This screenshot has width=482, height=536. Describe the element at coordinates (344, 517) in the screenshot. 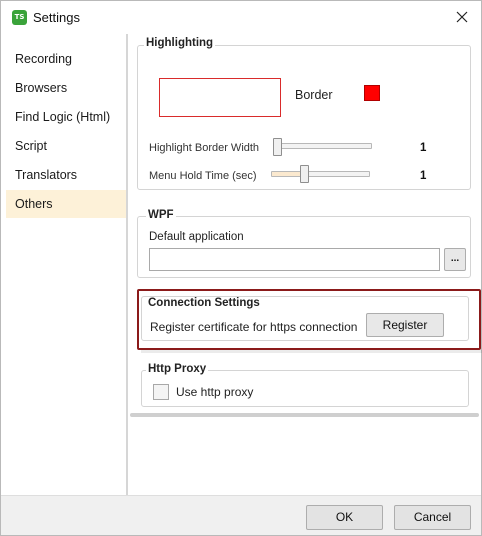

I see `ok-button: OK` at that location.